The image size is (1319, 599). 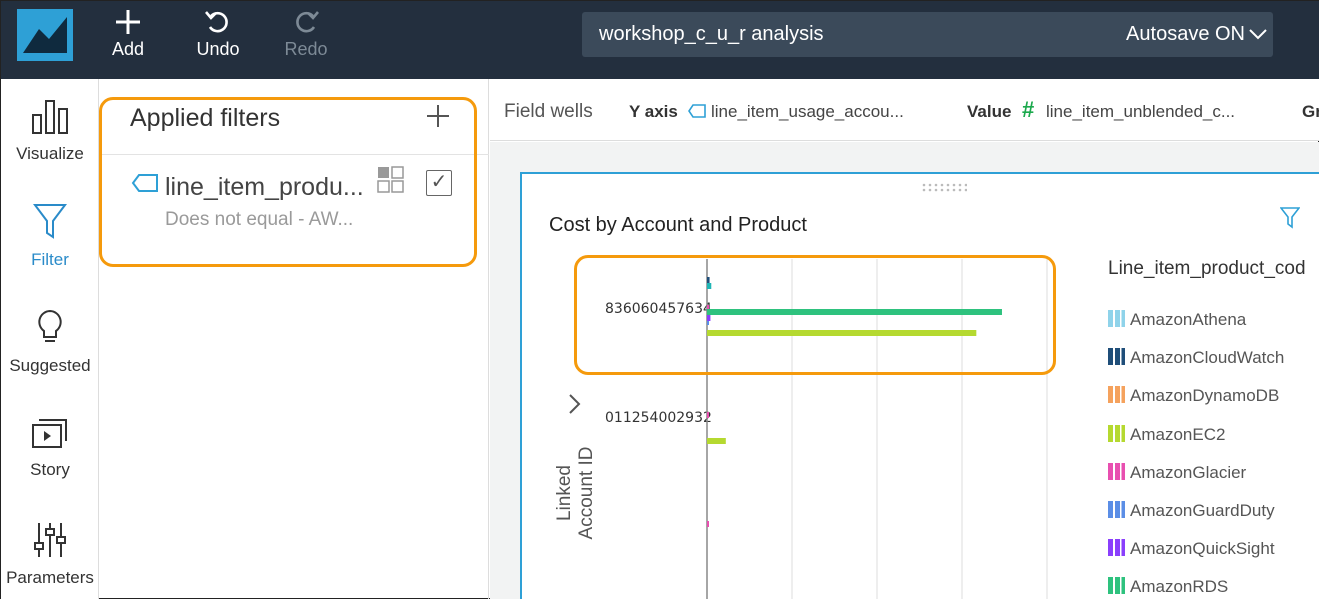 I want to click on analysis-title: workshop_c_u_r analysis, so click(x=711, y=34).